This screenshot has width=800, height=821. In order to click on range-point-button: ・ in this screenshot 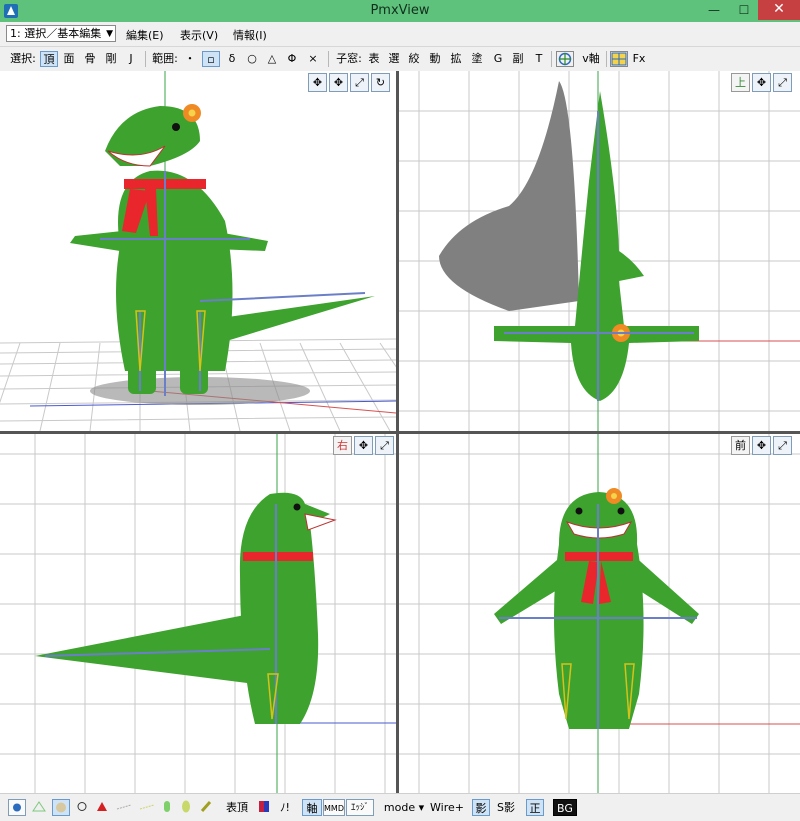, I will do `click(190, 59)`.